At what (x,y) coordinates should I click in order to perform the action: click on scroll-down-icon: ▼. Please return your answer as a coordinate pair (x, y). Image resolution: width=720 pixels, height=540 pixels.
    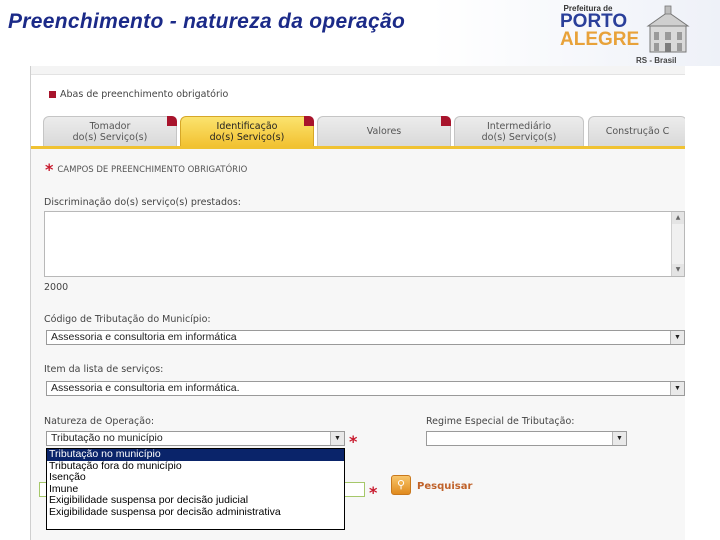
    Looking at the image, I should click on (678, 270).